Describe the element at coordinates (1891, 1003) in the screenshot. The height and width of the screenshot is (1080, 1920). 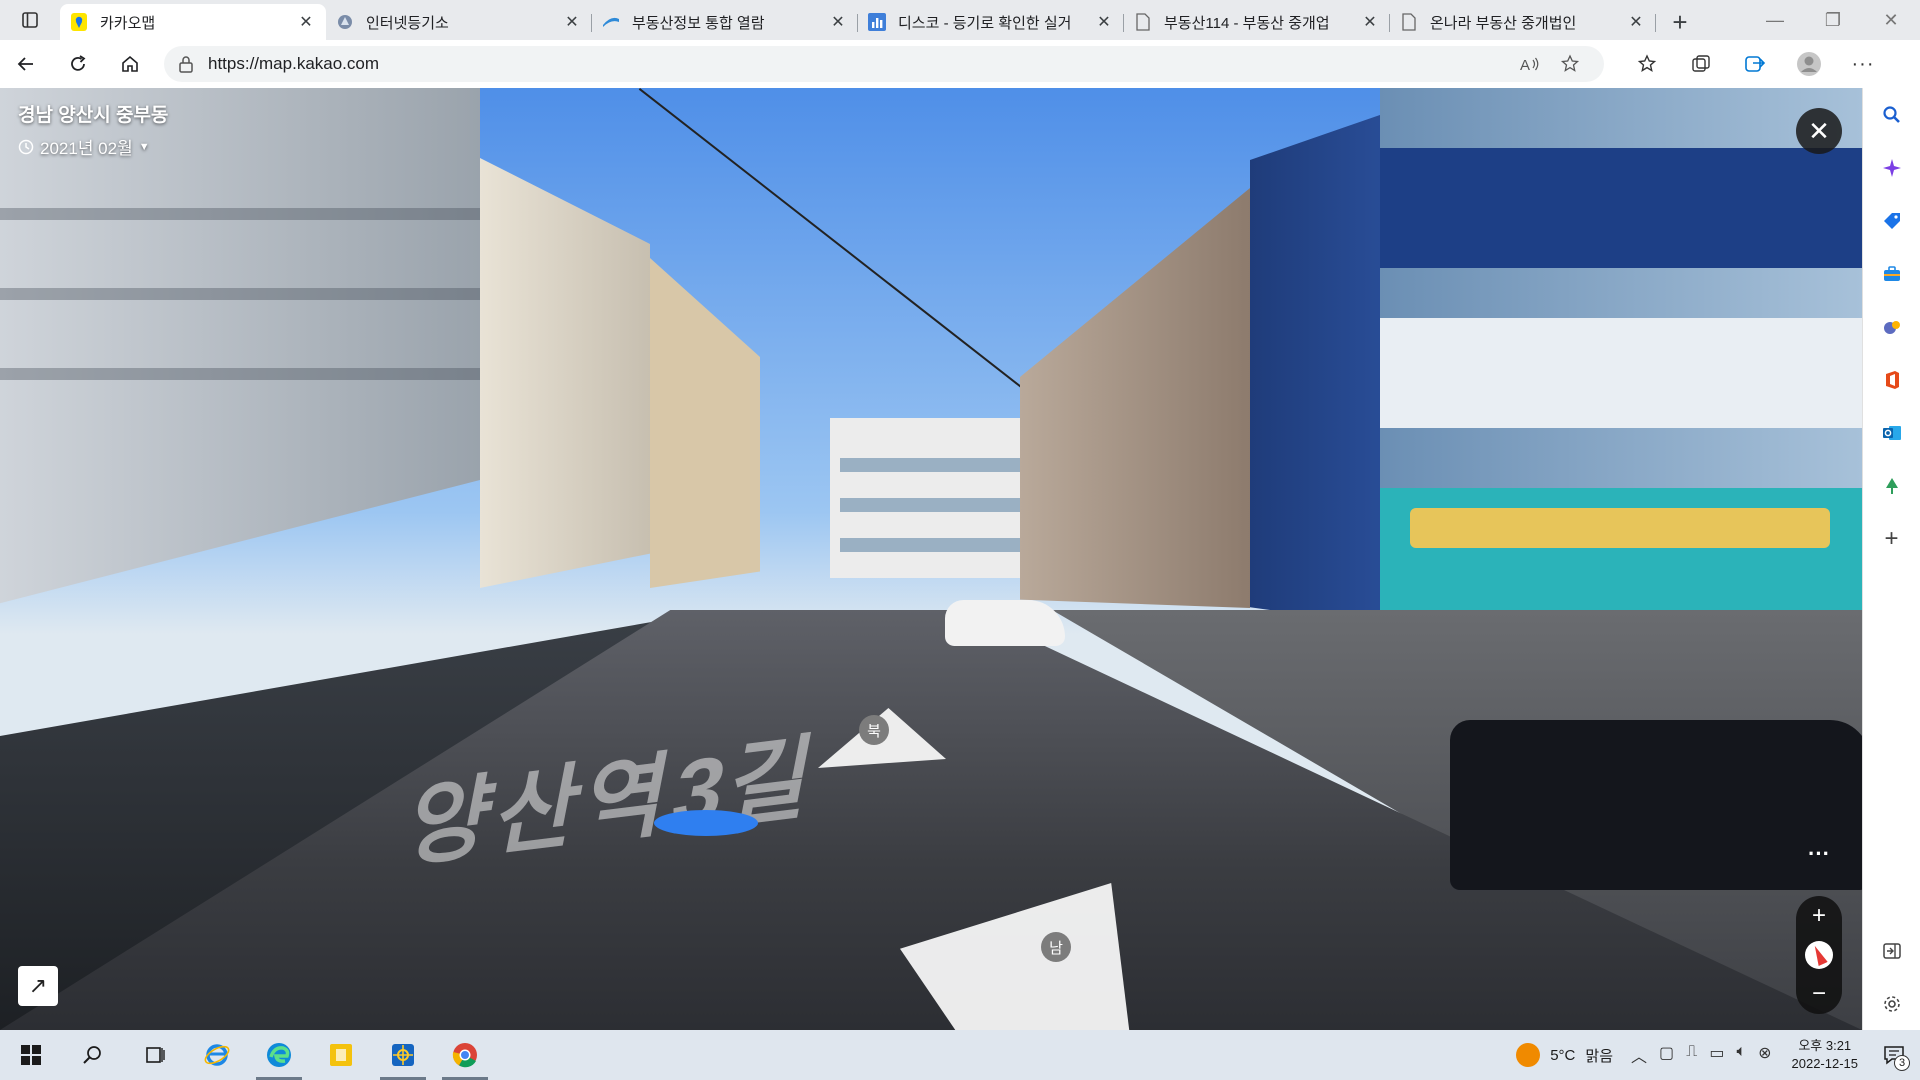
I see `sidebar-settings` at that location.